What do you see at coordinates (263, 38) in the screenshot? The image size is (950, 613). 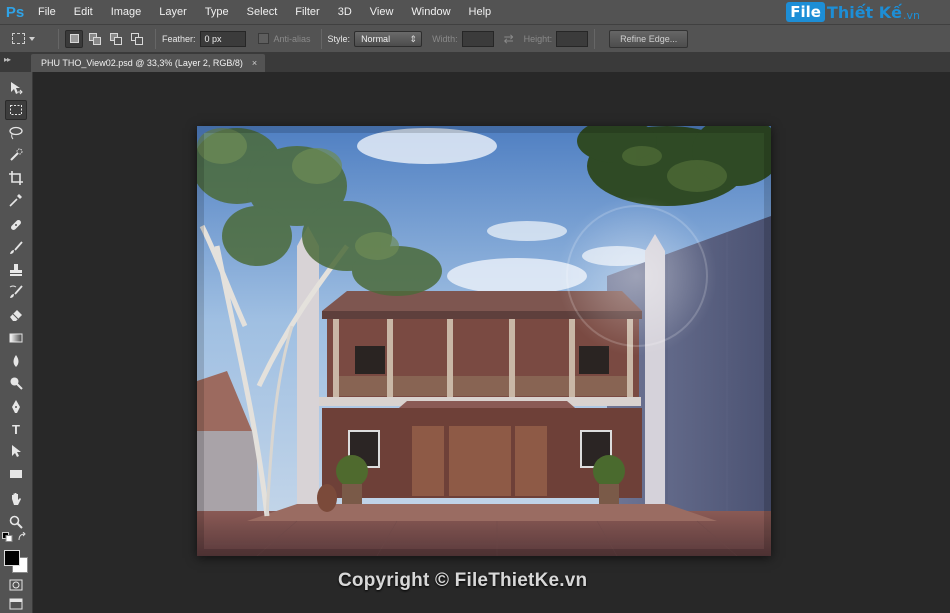 I see `anti-alias-checkbox` at bounding box center [263, 38].